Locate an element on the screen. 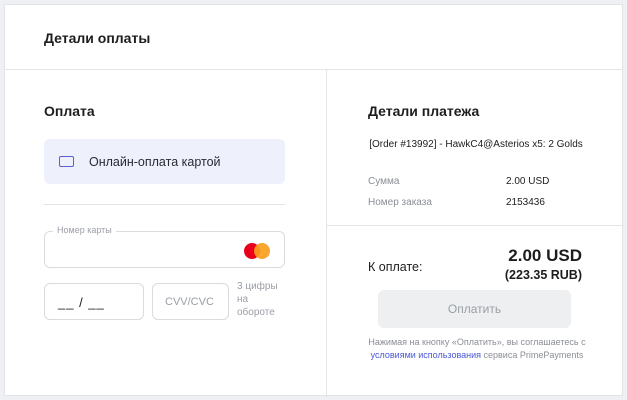 This screenshot has width=627, height=400. expiry-value: __ / __ is located at coordinates (81, 302).